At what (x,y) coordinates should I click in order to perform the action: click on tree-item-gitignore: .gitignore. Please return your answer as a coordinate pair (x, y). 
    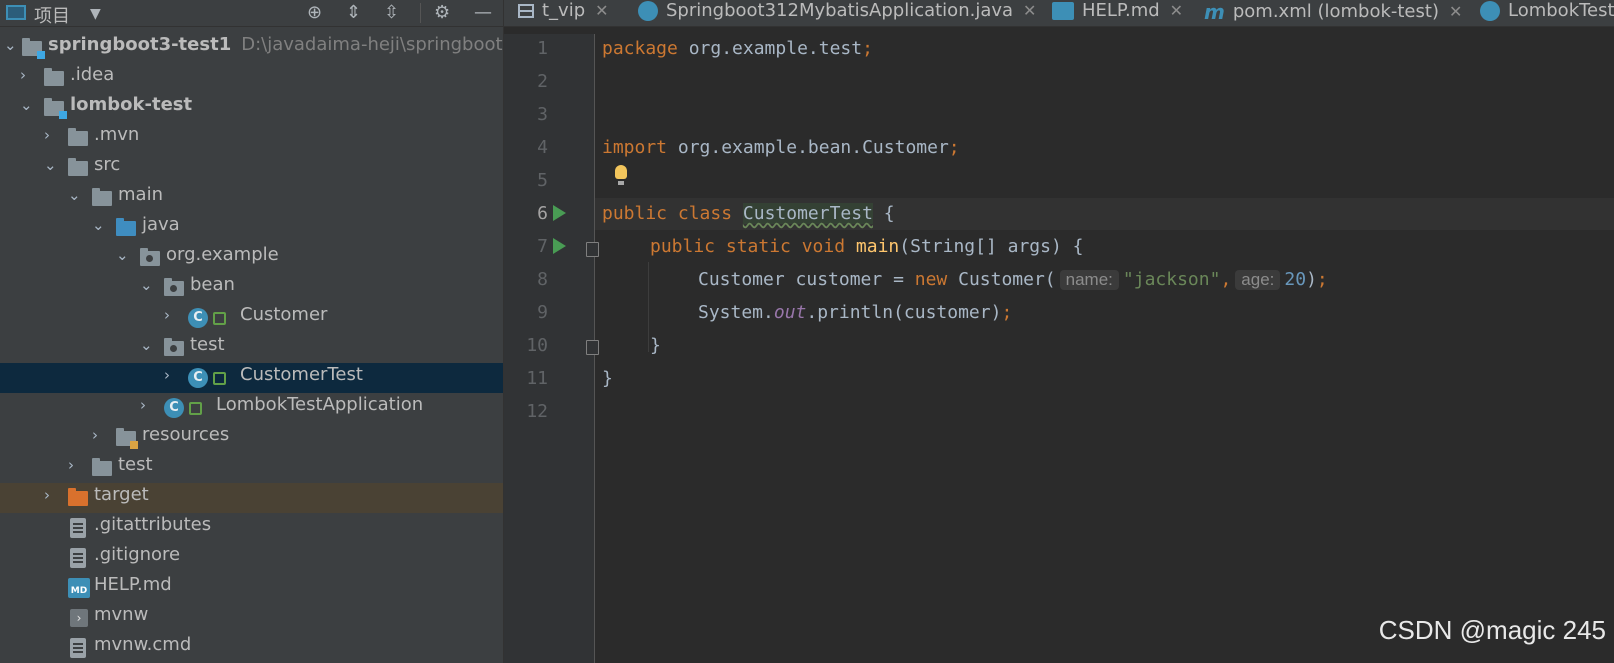
    Looking at the image, I should click on (251, 558).